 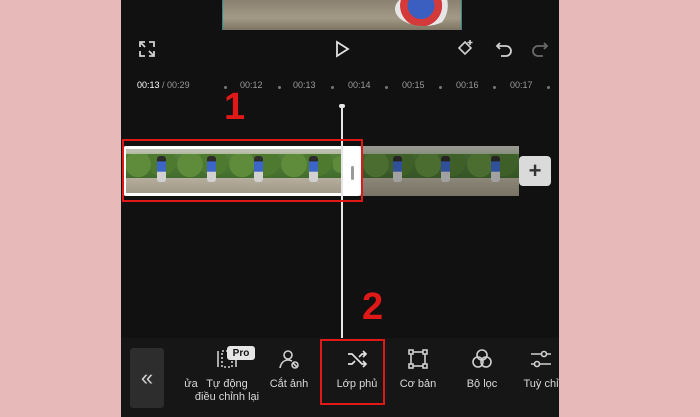 I want to click on filter-icon, so click(x=482, y=359).